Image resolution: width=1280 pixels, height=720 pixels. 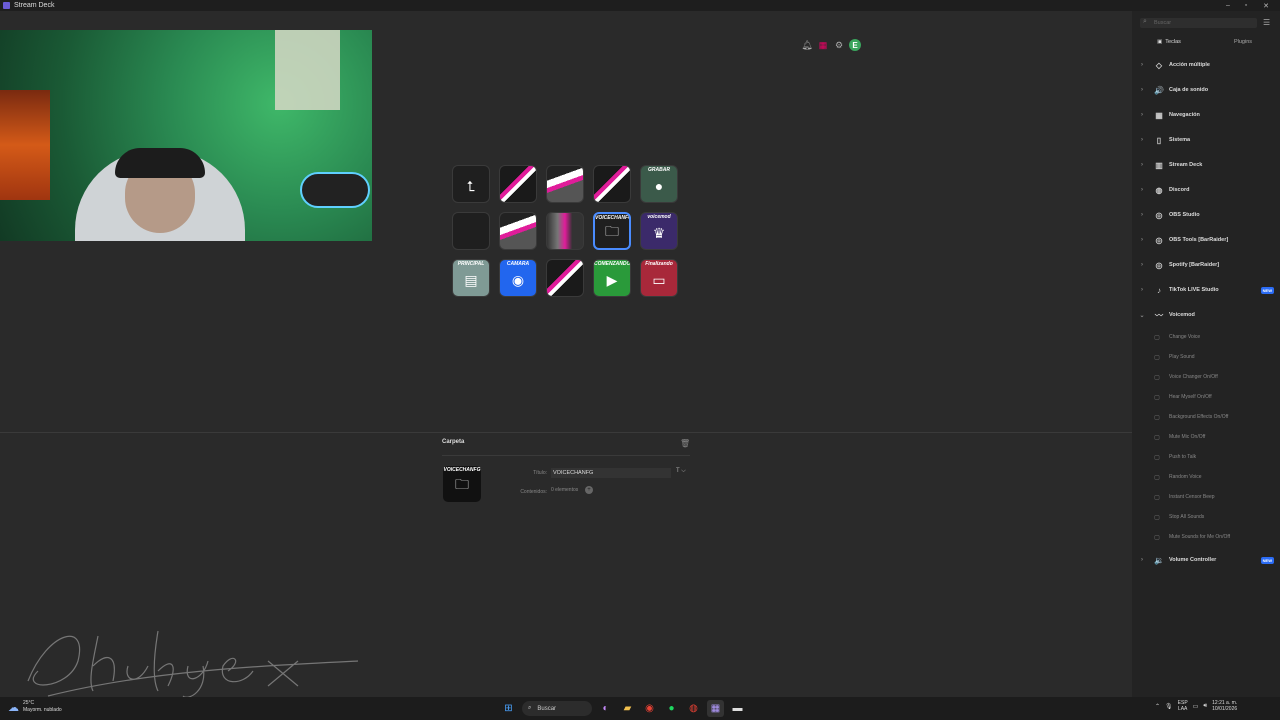 I want to click on action-item: ▢ Random Voice, so click(x=1206, y=477).